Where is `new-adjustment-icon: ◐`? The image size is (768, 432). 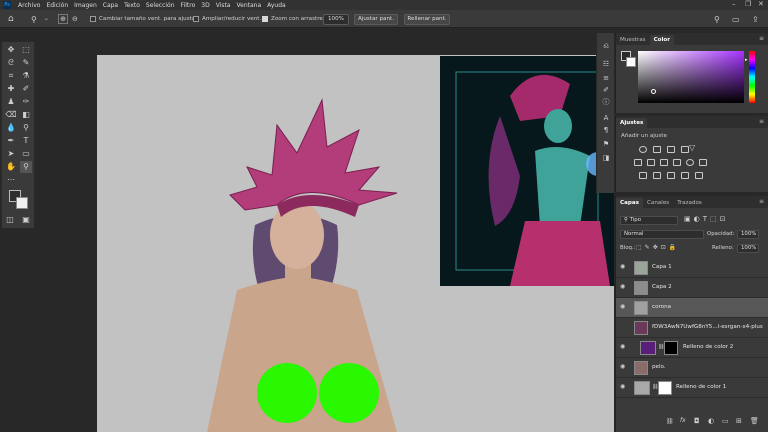 new-adjustment-icon: ◐ is located at coordinates (711, 421).